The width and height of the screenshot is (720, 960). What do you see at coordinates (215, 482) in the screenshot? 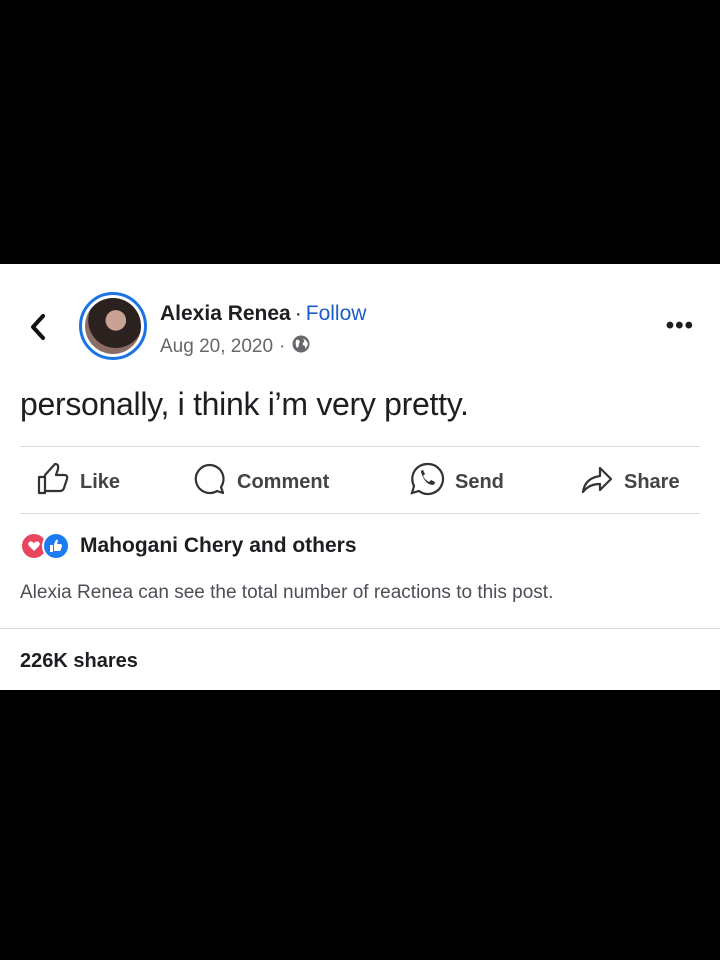
I see `comment-icon` at bounding box center [215, 482].